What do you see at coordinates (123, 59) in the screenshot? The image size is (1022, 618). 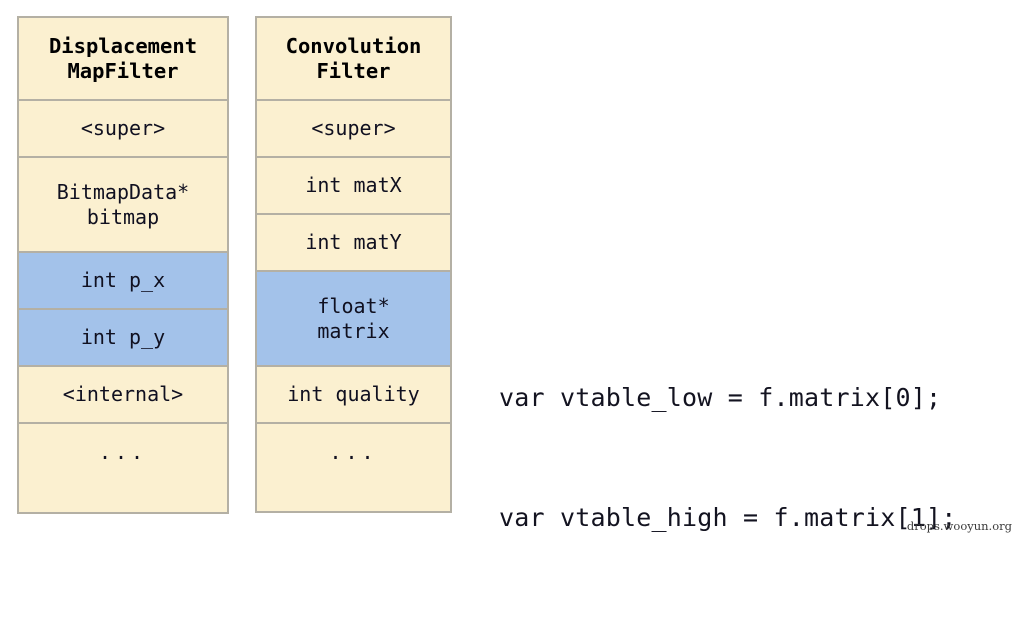 I see `struct-title-displacementmapfilter: Displacement MapFilter` at bounding box center [123, 59].